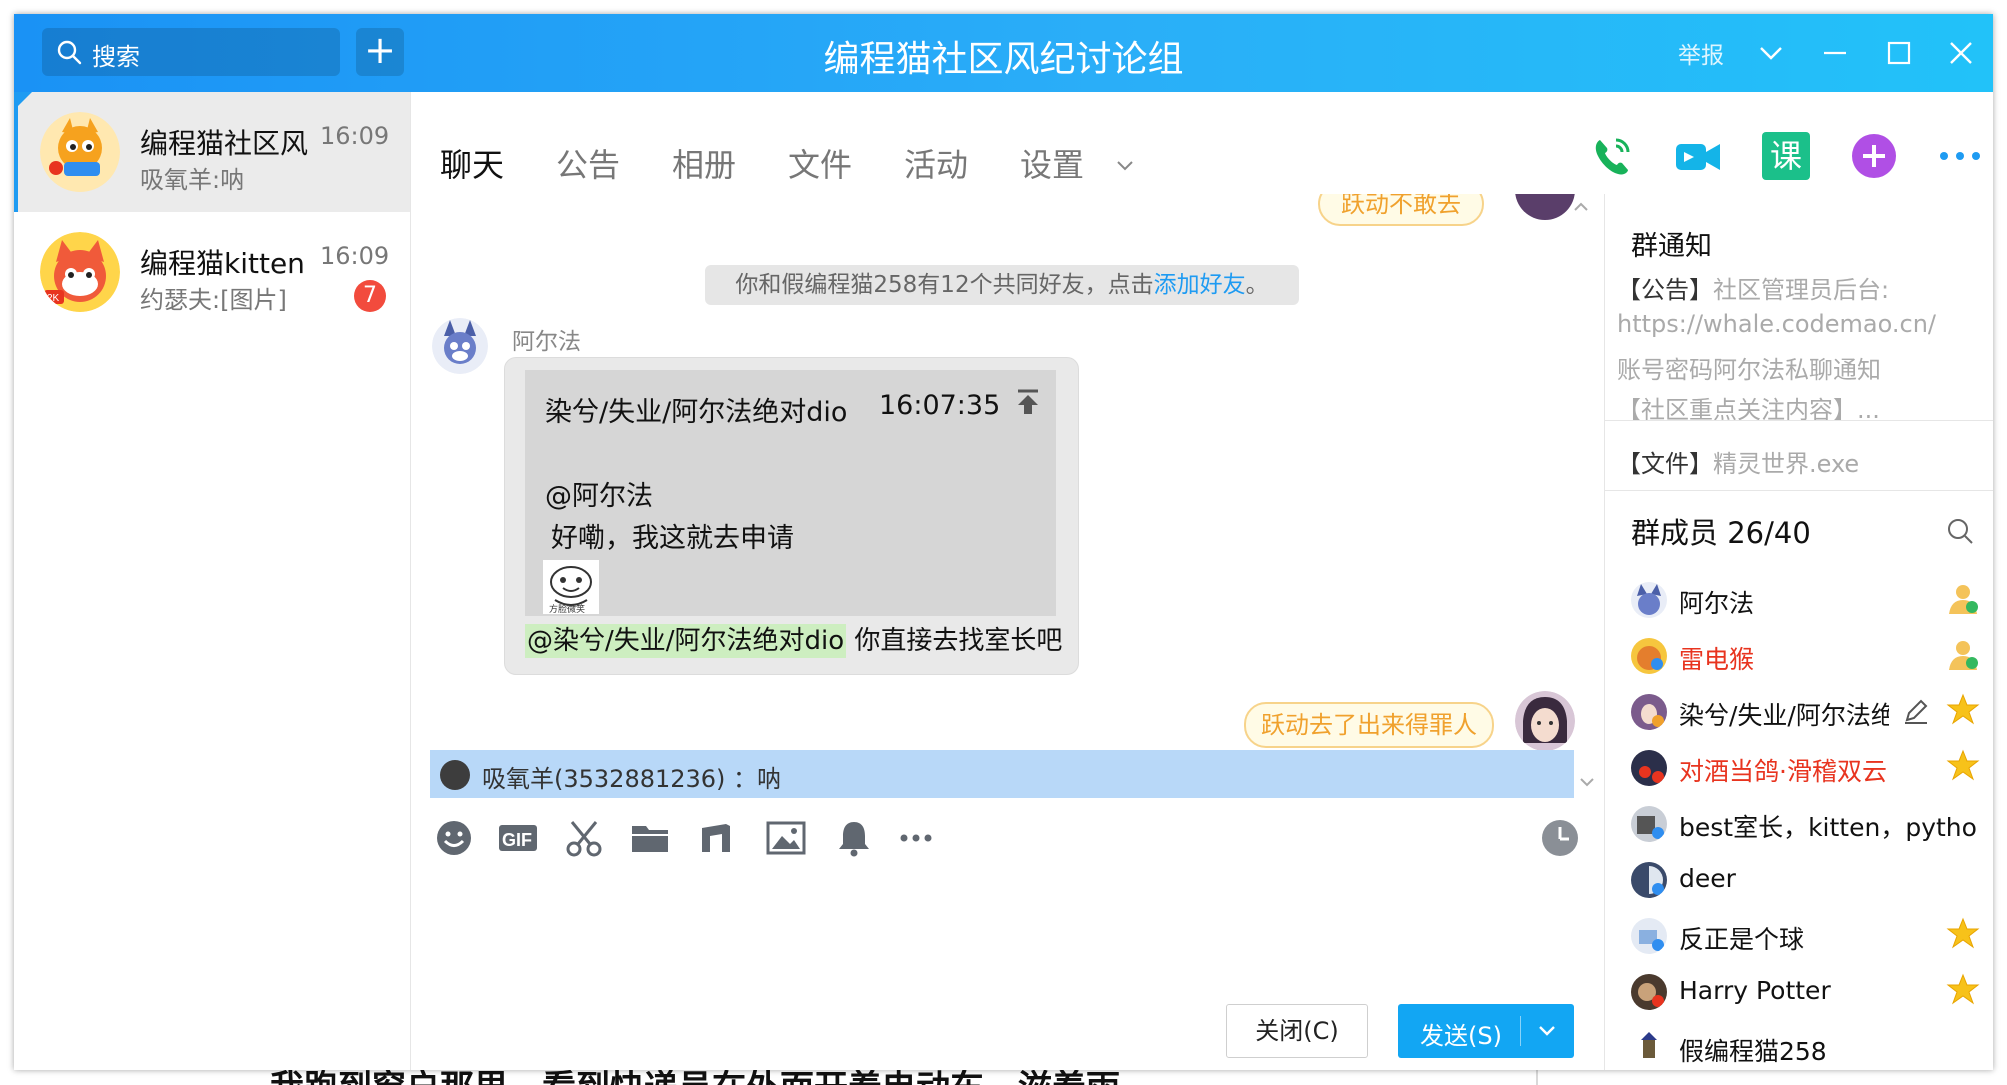 The width and height of the screenshot is (2007, 1085). Describe the element at coordinates (650, 838) in the screenshot. I see `folder-icon` at that location.